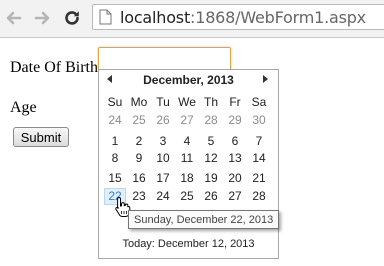 This screenshot has width=384, height=266. Describe the element at coordinates (139, 102) in the screenshot. I see `weekday-label: Mo` at that location.